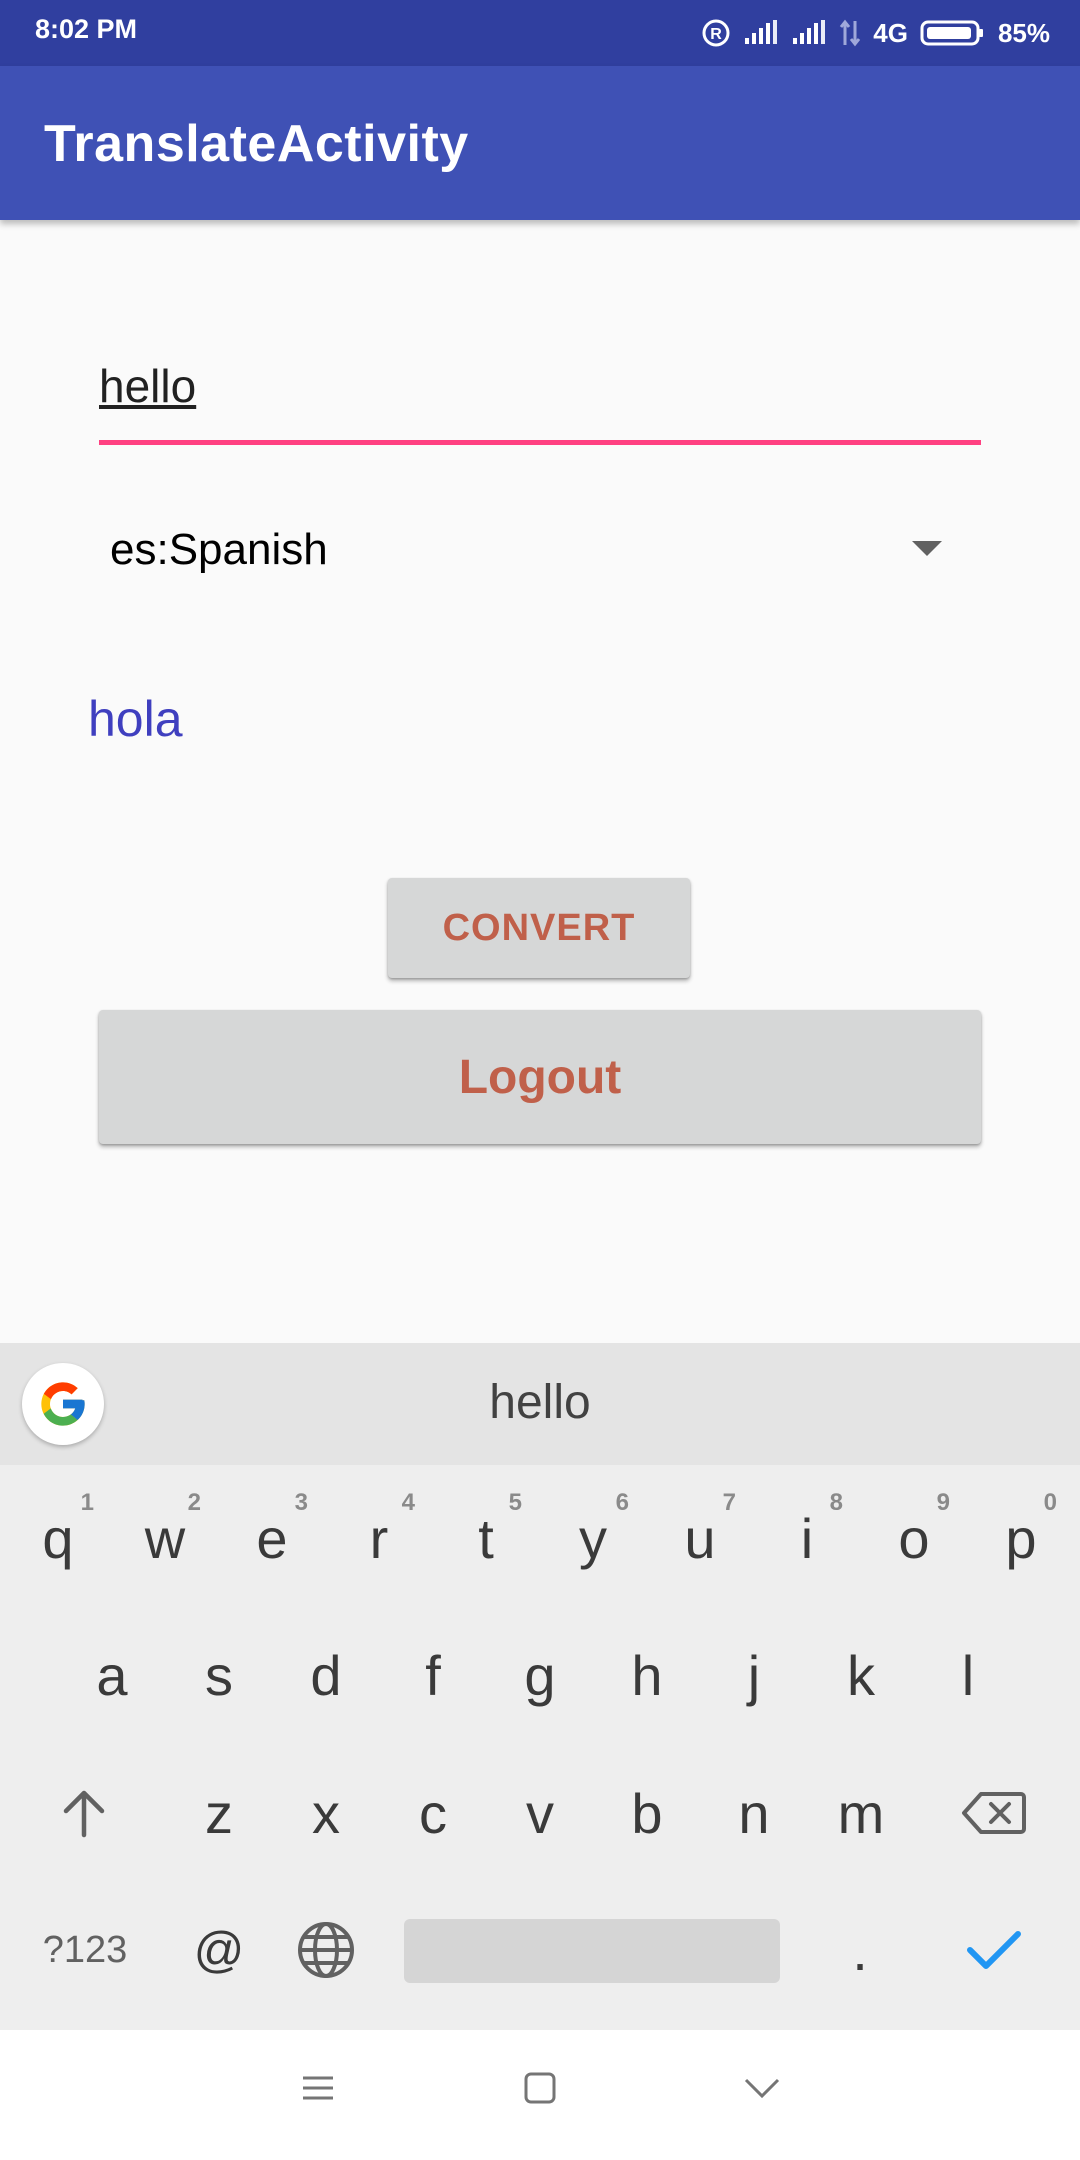 This screenshot has height=2160, width=1080. I want to click on key-label: h, so click(647, 1675).